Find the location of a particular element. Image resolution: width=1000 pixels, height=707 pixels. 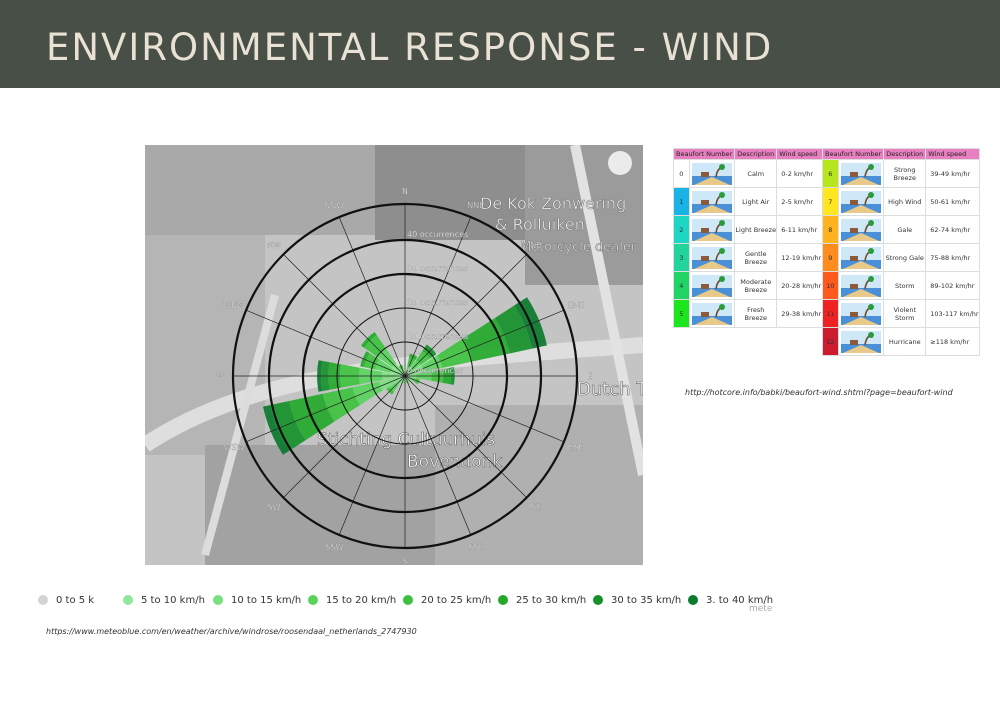

rose-ring-label: 40 occurrences is located at coordinates (437, 234).